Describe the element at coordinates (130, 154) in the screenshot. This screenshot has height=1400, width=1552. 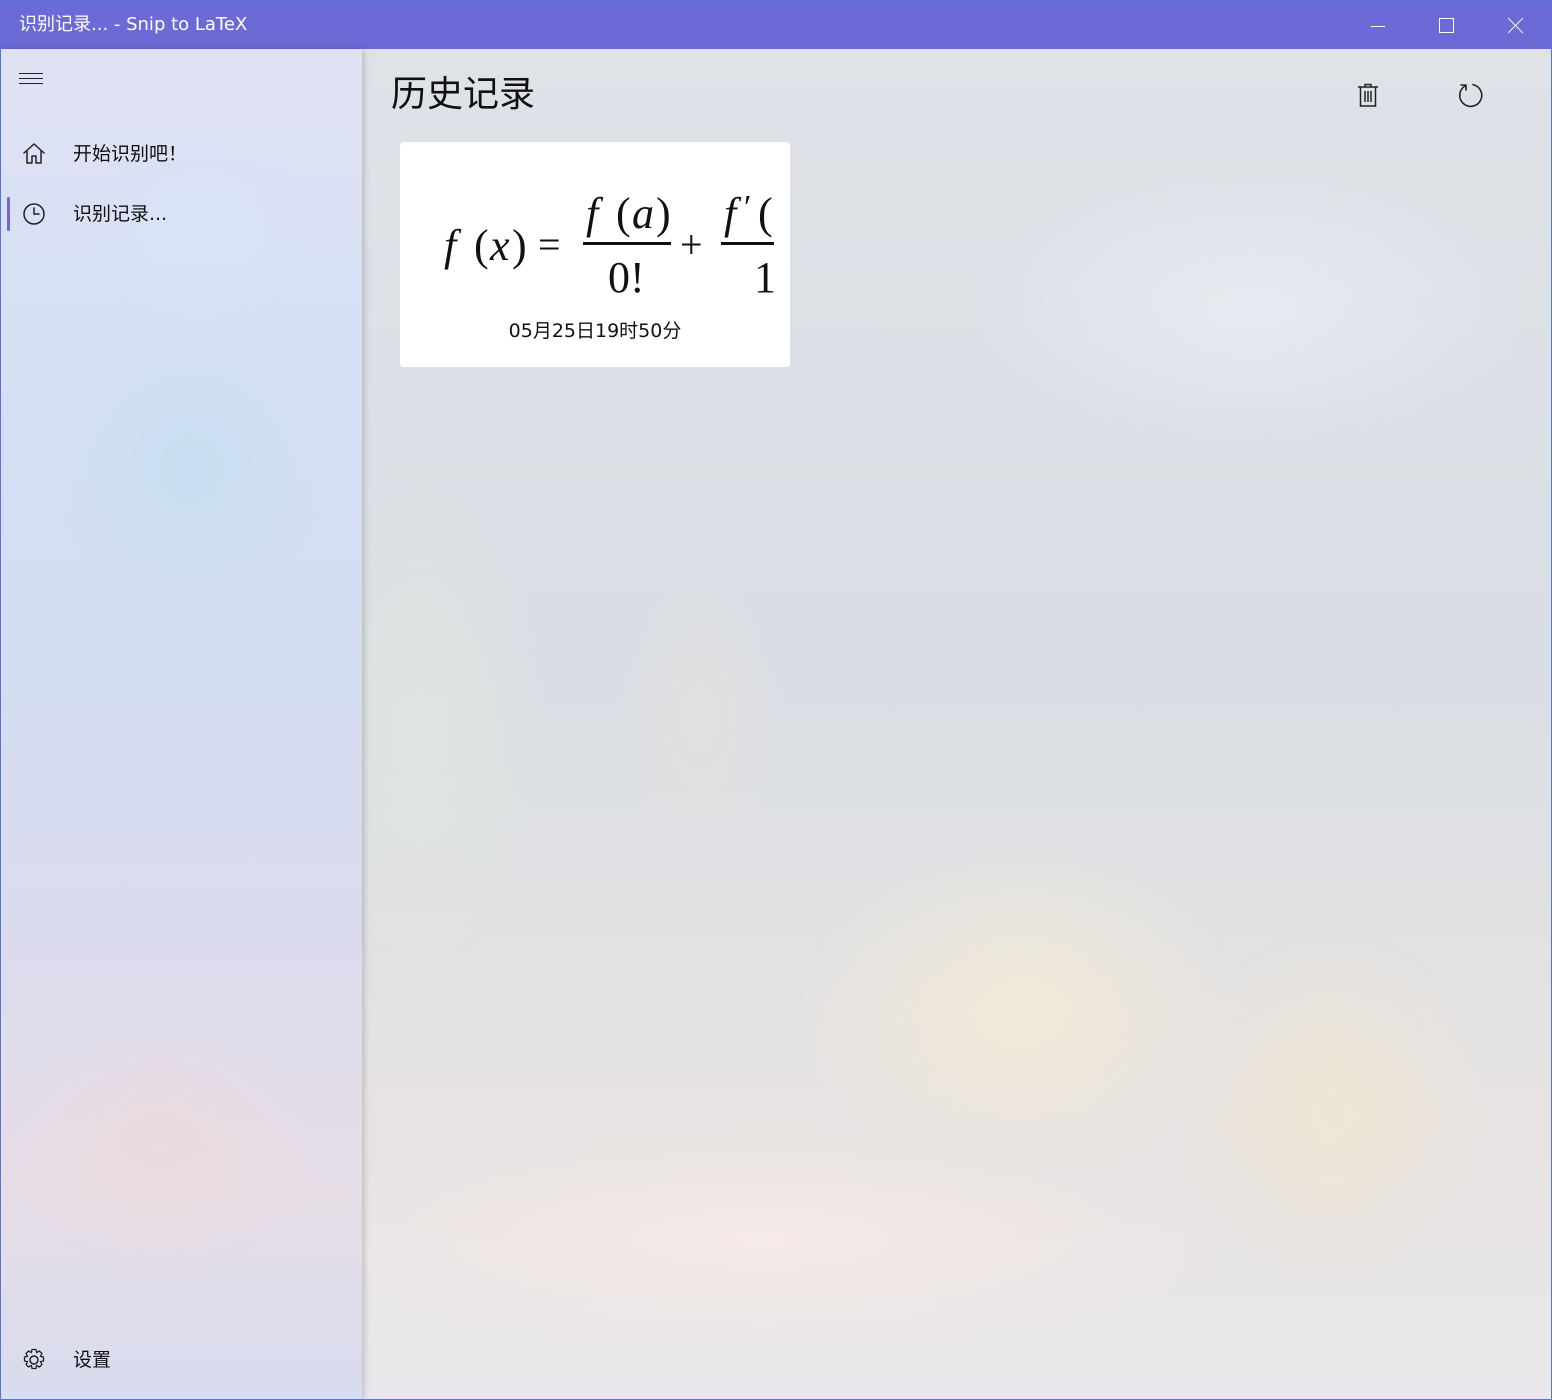
I see `nav-item-label: 开始识别吧！` at that location.